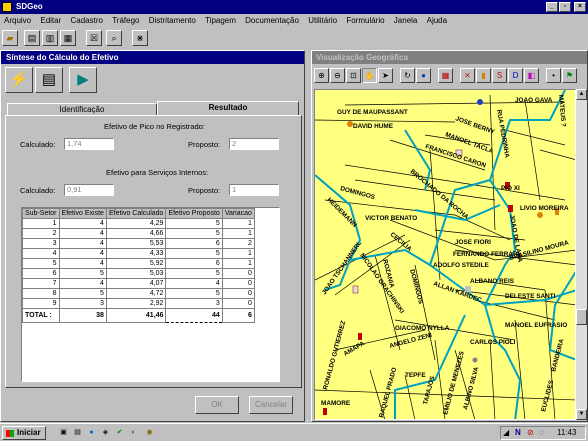 Image resolution: width=588 pixels, height=441 pixels. I want to click on col-sub-setor: Sub-Setor, so click(41, 213).